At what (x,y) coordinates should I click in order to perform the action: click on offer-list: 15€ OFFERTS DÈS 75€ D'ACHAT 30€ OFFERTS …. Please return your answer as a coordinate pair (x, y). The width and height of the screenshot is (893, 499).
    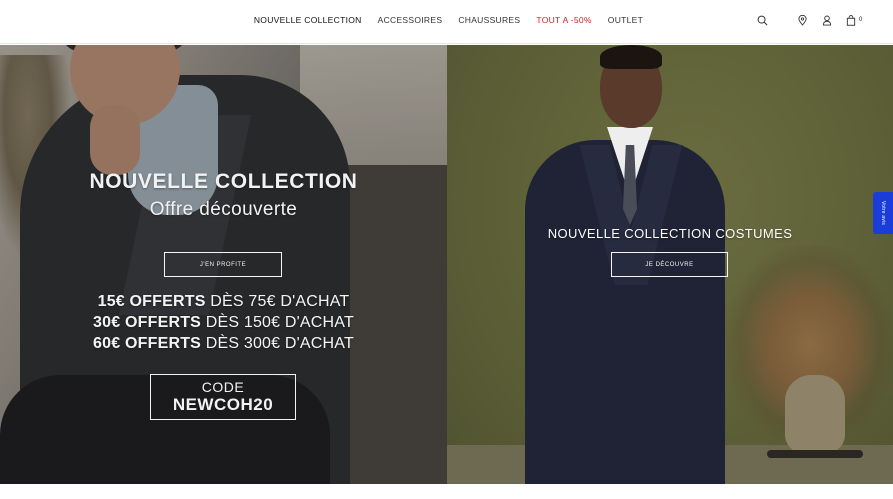
    Looking at the image, I should click on (223, 322).